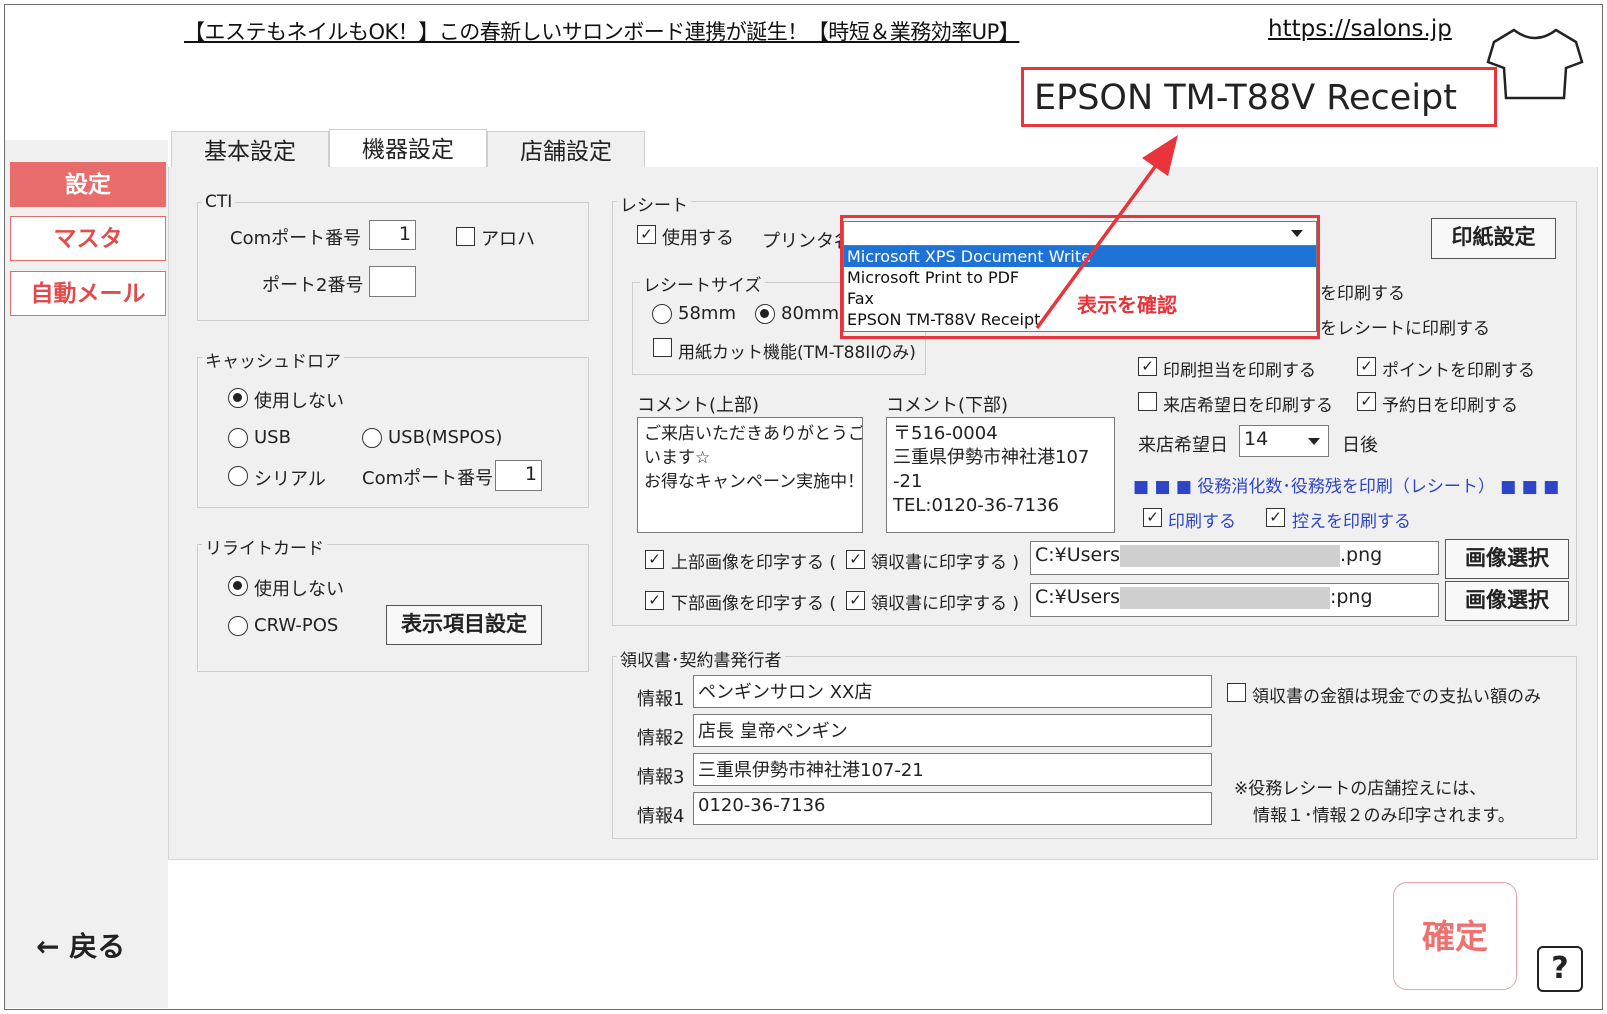 The height and width of the screenshot is (1014, 1607). Describe the element at coordinates (1147, 366) in the screenshot. I see `print-staff-checkbox: ✓` at that location.